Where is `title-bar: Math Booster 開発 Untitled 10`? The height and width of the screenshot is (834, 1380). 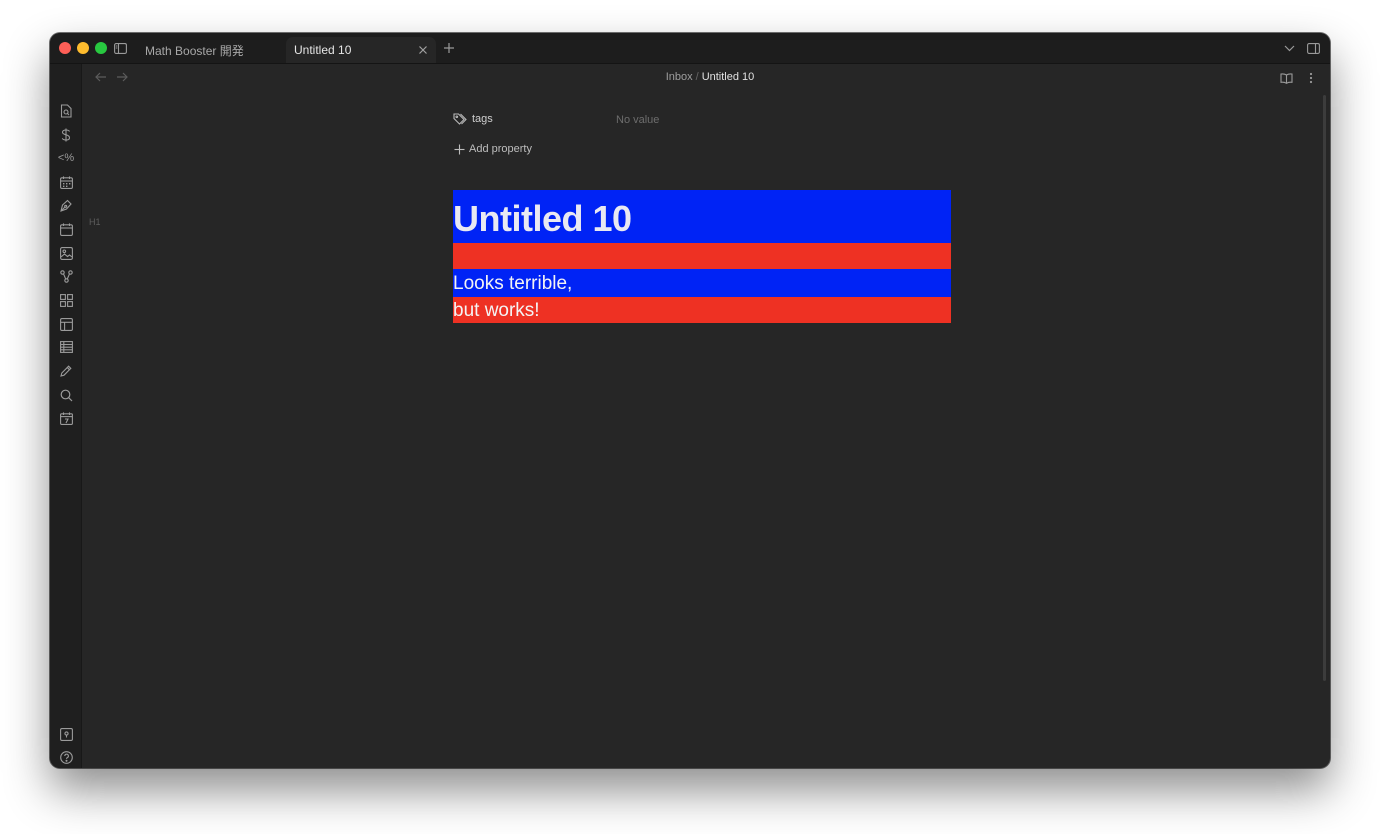 title-bar: Math Booster 開発 Untitled 10 is located at coordinates (690, 48).